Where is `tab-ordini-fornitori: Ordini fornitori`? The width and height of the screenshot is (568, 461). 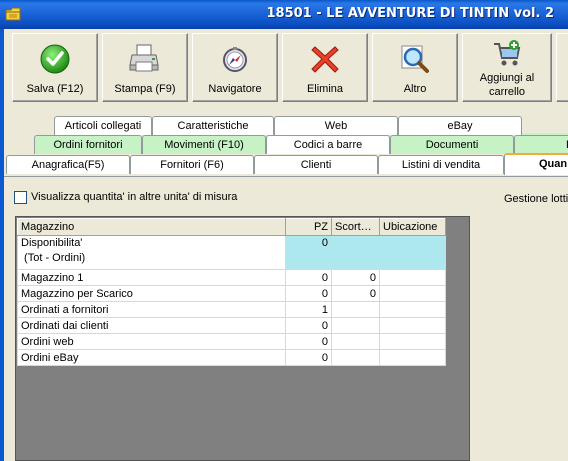 tab-ordini-fornitori: Ordini fornitori is located at coordinates (88, 144).